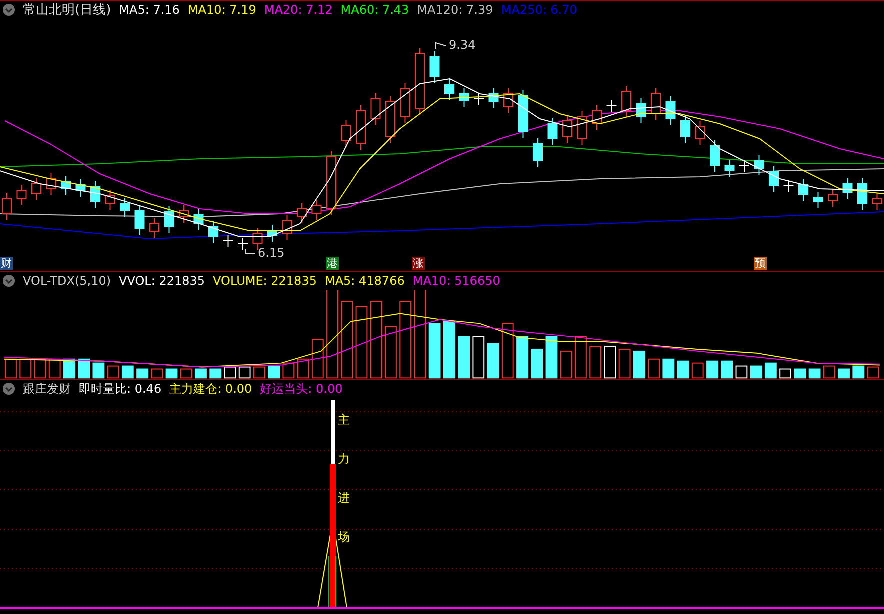 This screenshot has width=884, height=614. What do you see at coordinates (760, 263) in the screenshot?
I see `event-tag: 预` at bounding box center [760, 263].